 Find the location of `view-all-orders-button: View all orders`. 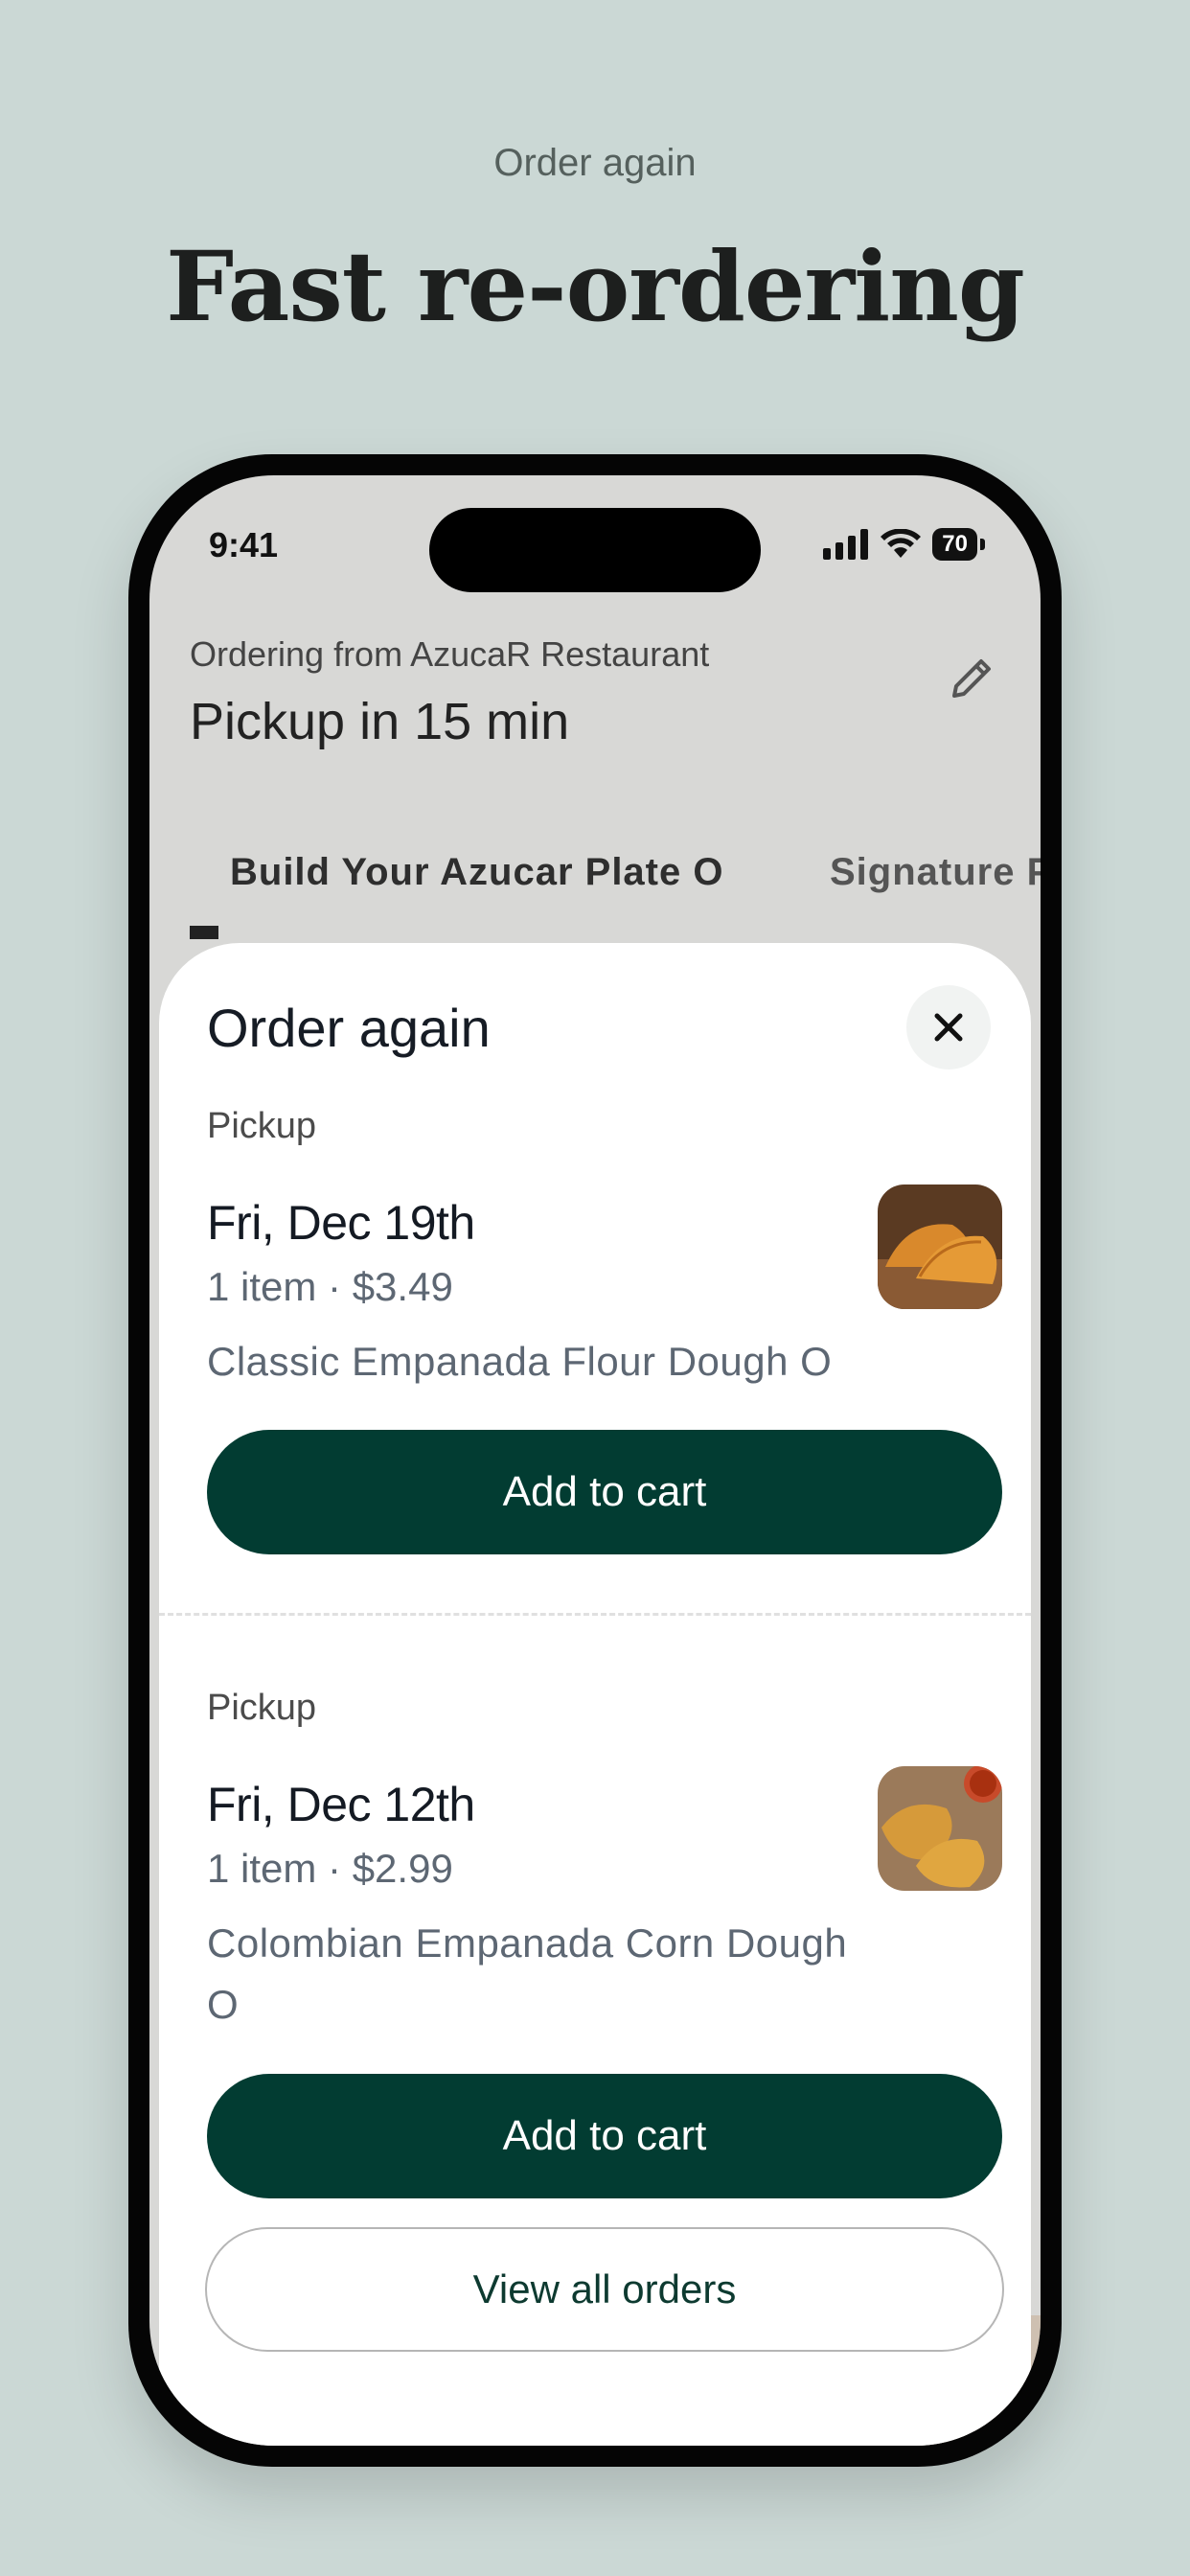

view-all-orders-button: View all orders is located at coordinates (605, 2289).